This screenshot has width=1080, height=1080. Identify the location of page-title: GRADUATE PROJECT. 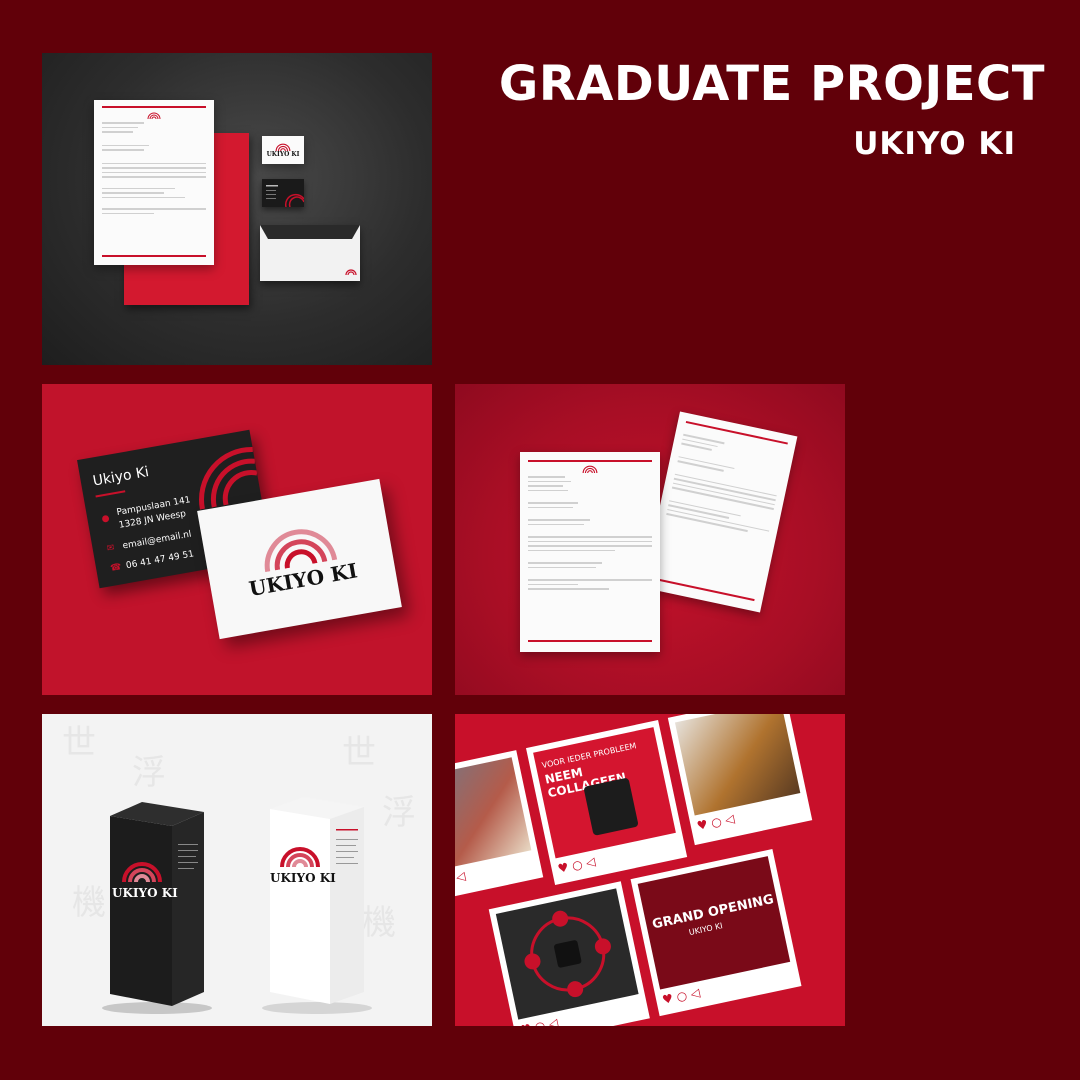
(771, 84).